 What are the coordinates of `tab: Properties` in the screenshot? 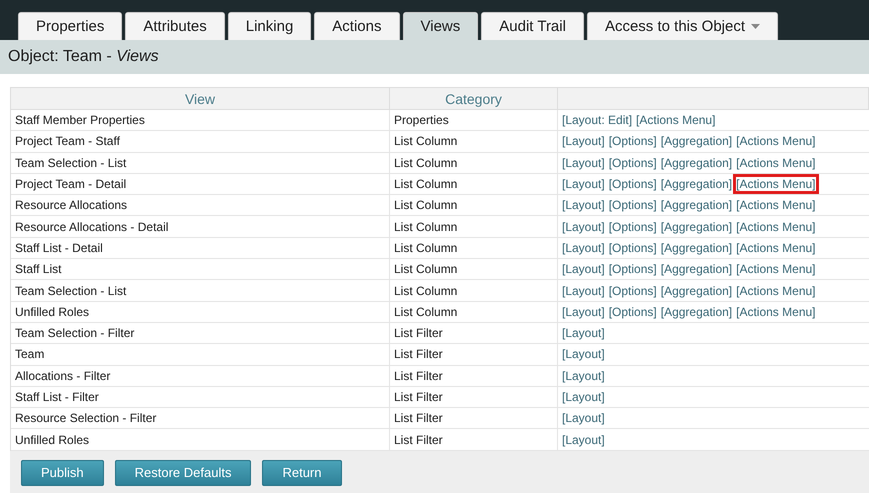 It's located at (70, 26).